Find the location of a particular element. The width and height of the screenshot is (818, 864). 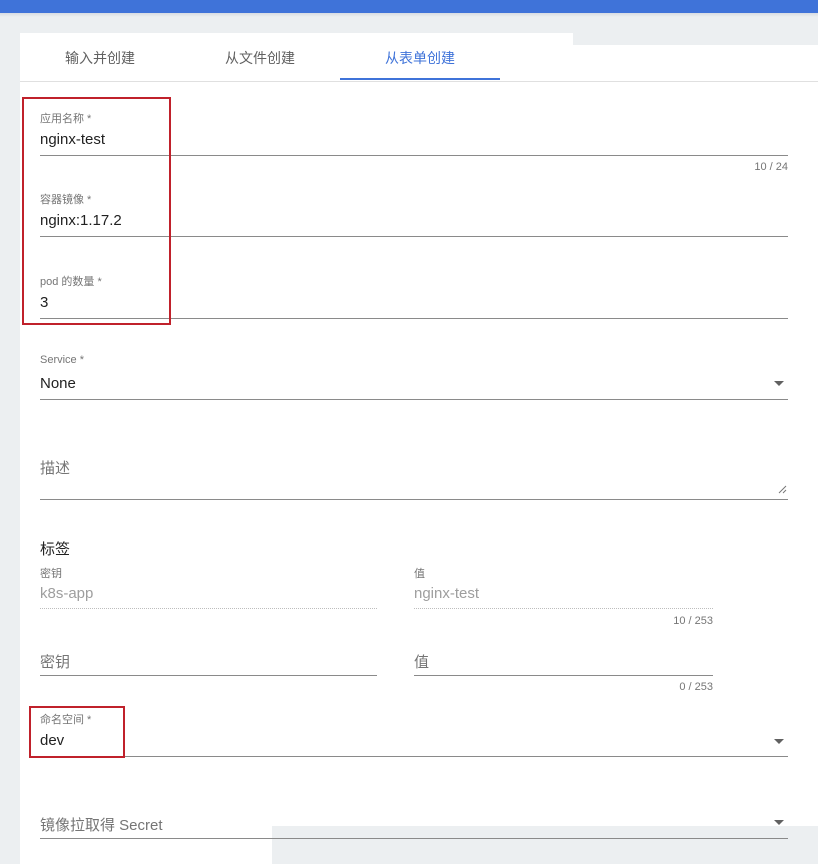

label-value-dotted-underline is located at coordinates (563, 608).